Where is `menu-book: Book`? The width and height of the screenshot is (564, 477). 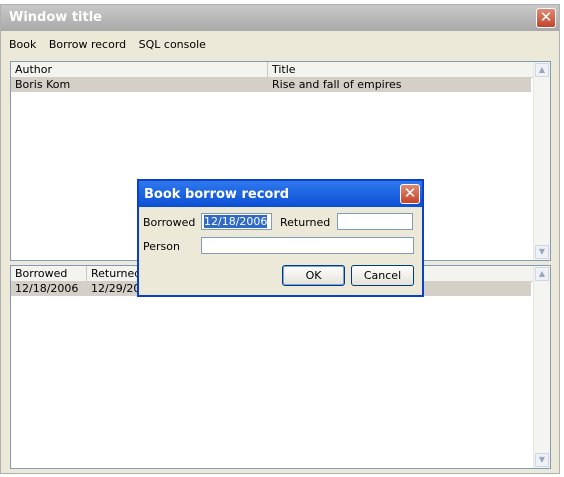
menu-book: Book is located at coordinates (22, 44).